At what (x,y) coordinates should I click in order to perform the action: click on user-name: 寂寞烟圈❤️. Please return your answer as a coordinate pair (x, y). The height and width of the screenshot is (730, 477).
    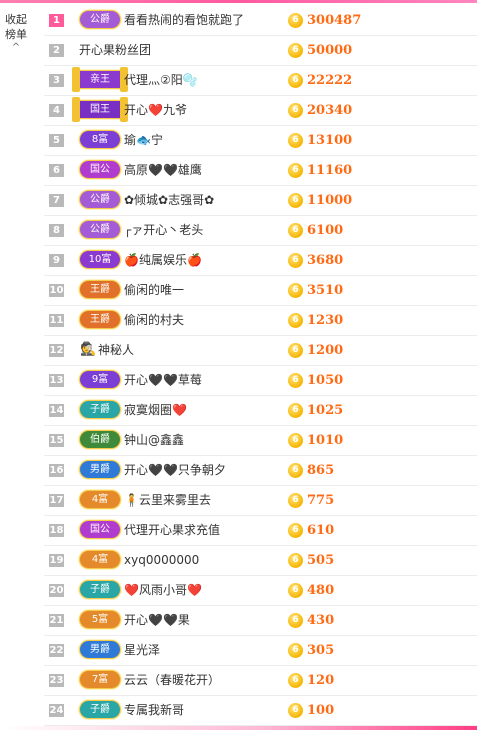
    Looking at the image, I should click on (155, 410).